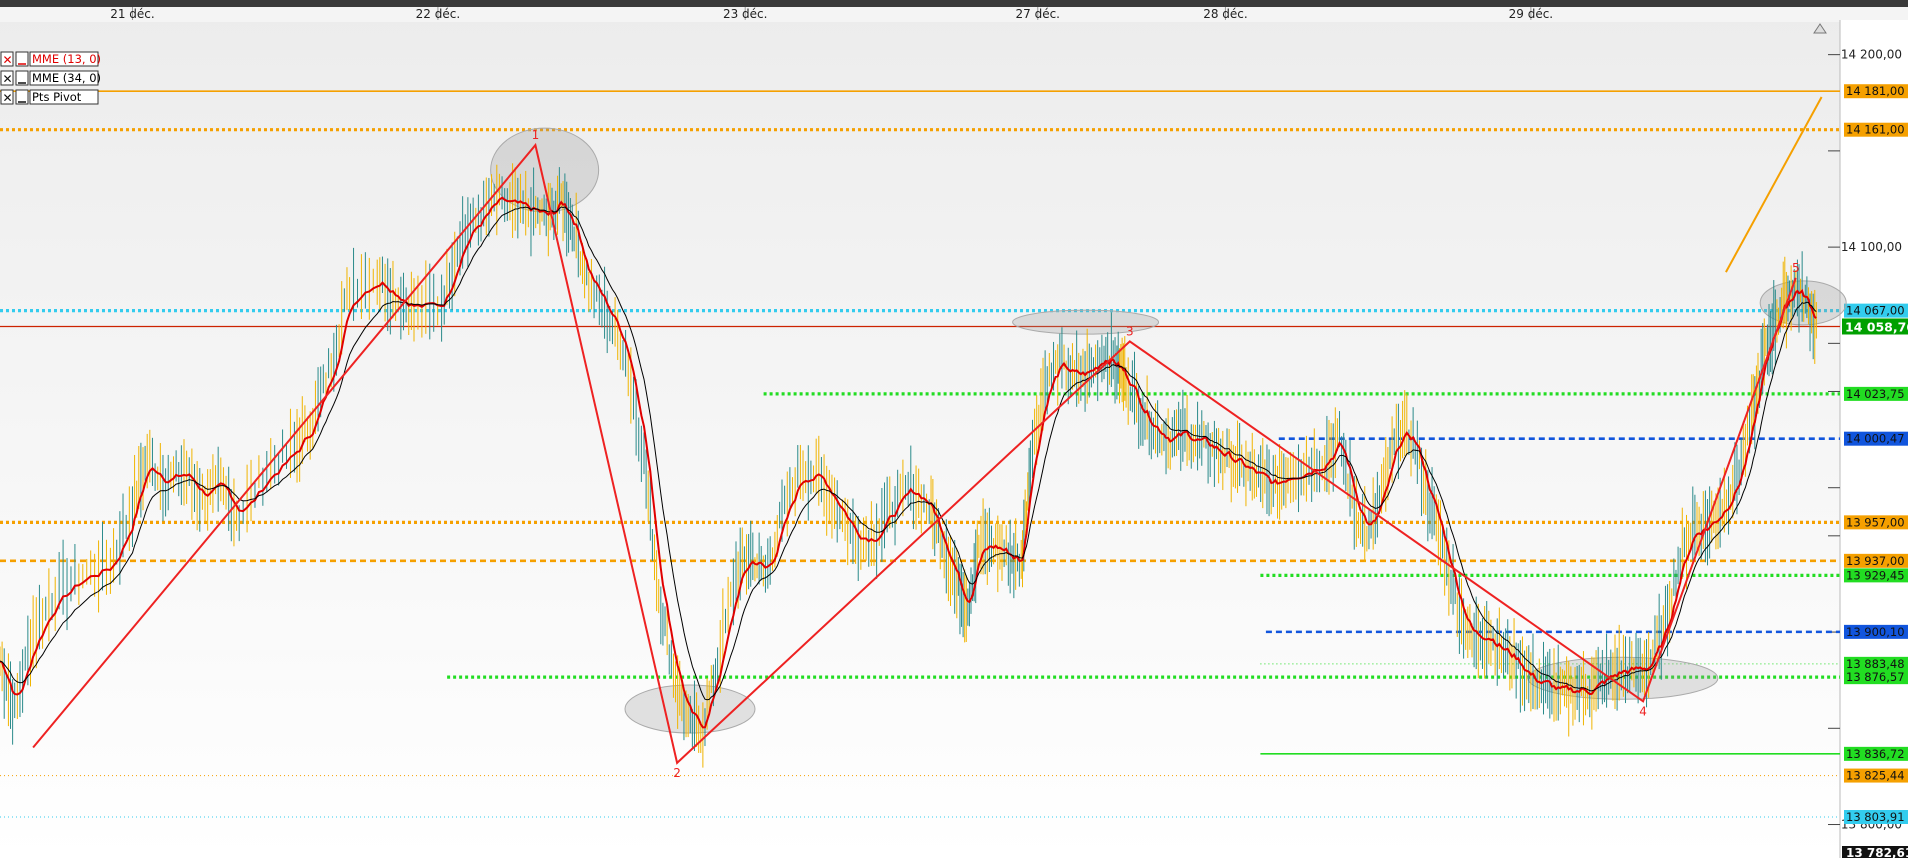  Describe the element at coordinates (1875, 632) in the screenshot. I see `level-label: 13 900,10` at that location.